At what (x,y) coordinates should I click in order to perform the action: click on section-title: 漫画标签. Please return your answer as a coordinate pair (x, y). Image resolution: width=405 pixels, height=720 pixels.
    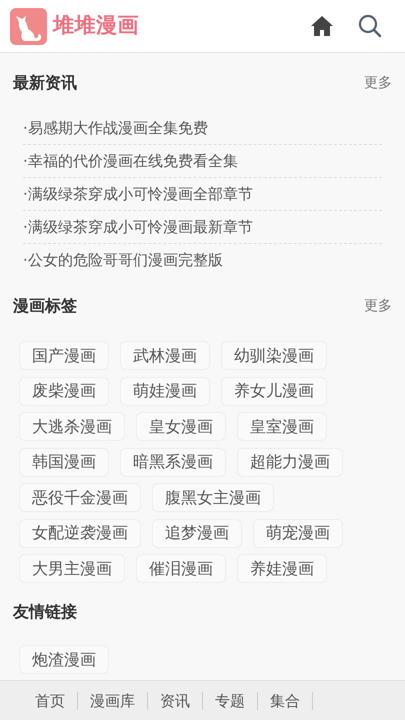
    Looking at the image, I should click on (45, 306).